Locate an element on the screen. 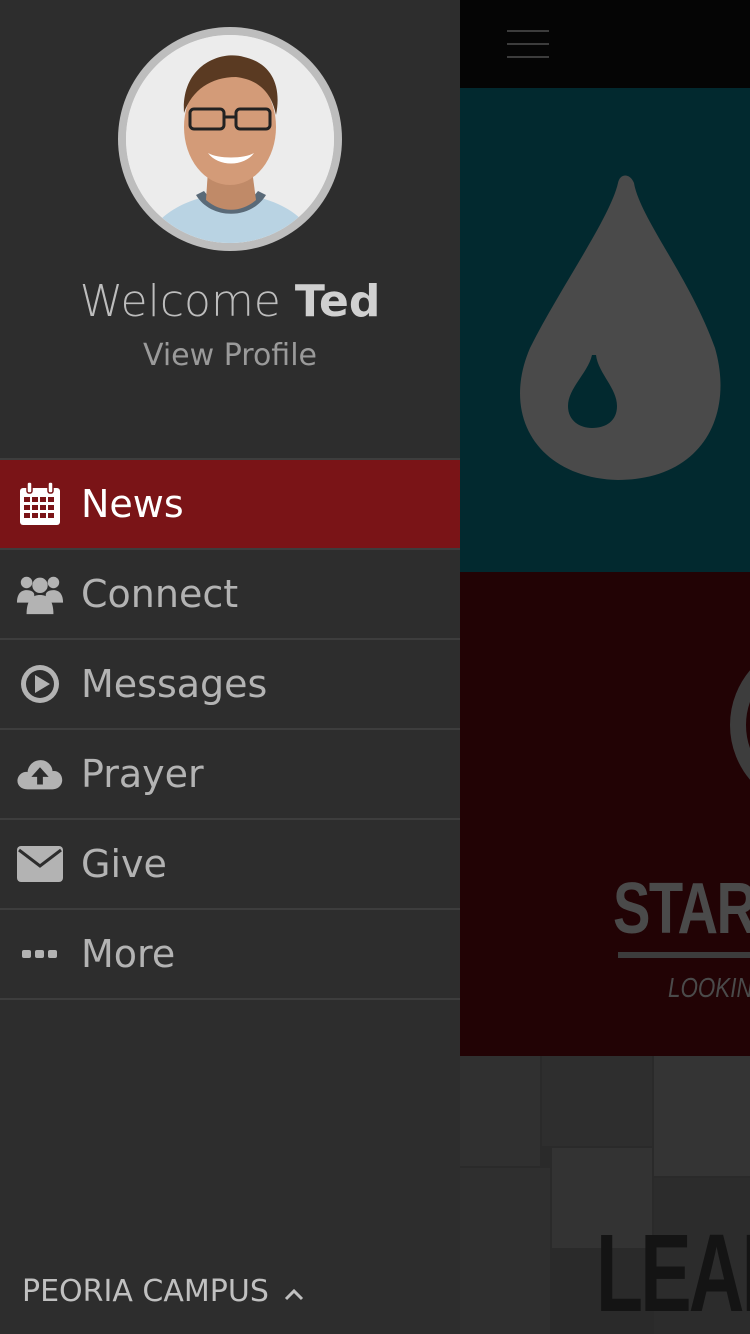 This screenshot has width=750, height=1334. menu-item-label: Connect is located at coordinates (160, 594).